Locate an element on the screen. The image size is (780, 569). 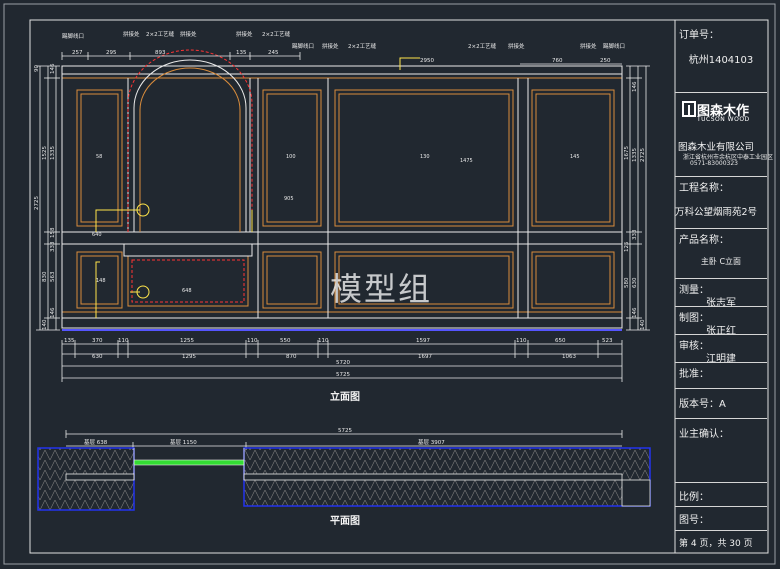
svg-text: 1697 is located at coordinates (425, 357).